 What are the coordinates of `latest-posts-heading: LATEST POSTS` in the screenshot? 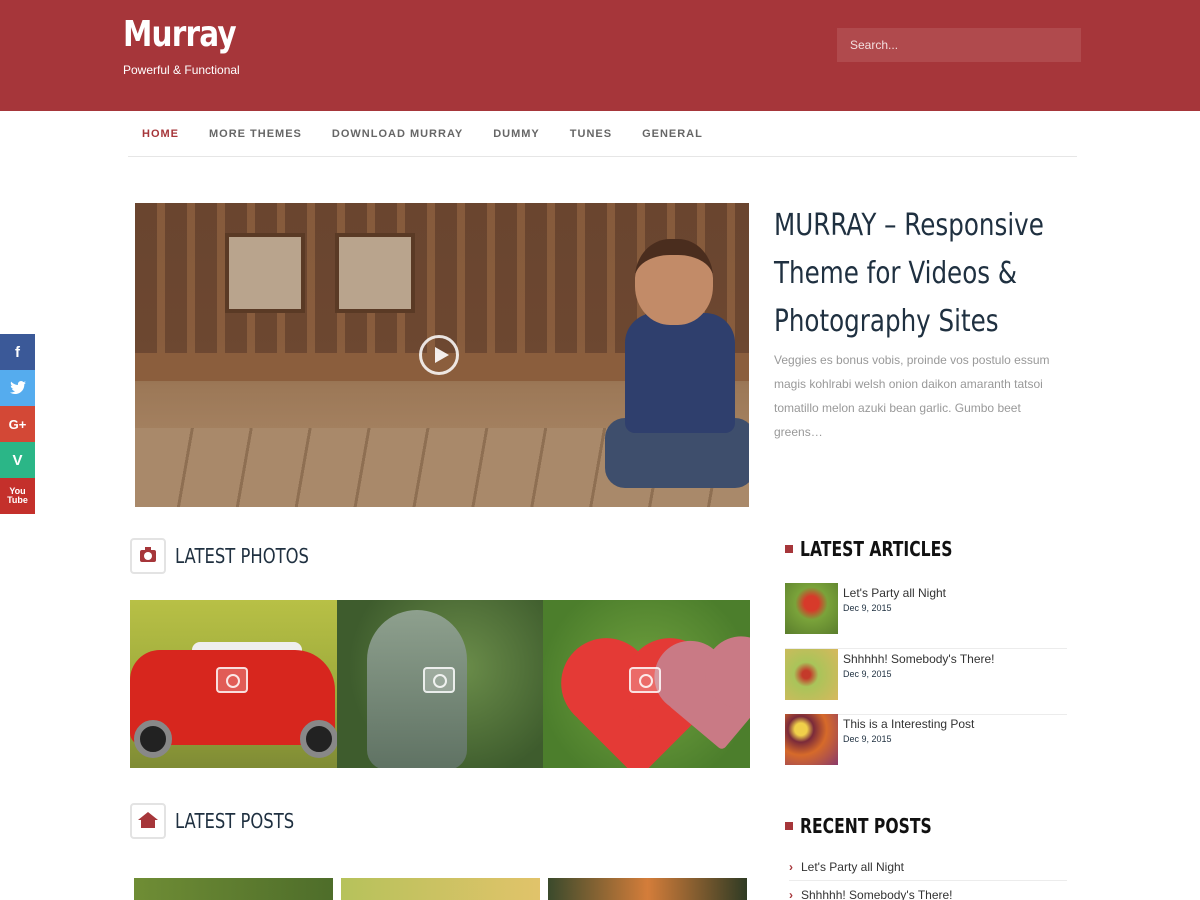 It's located at (225, 821).